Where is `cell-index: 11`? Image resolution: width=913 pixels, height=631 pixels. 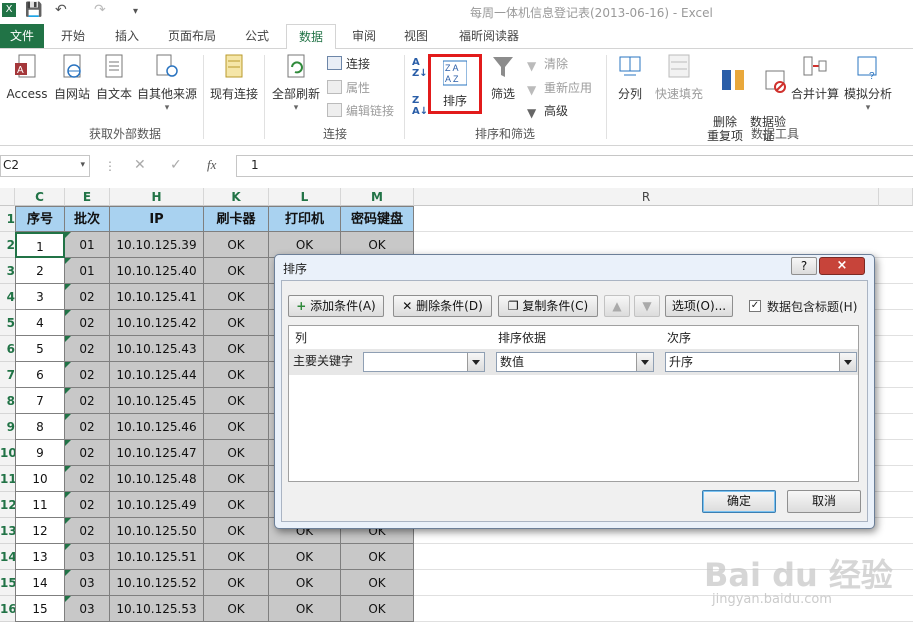
cell-index: 11 is located at coordinates (40, 505).